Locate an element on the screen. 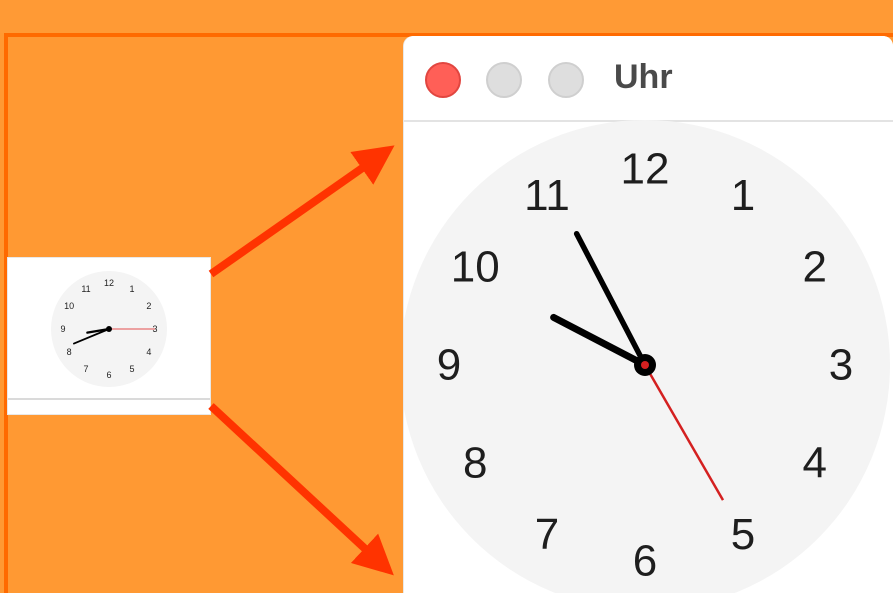 This screenshot has height=593, width=893. center-pin-dot is located at coordinates (645, 365).